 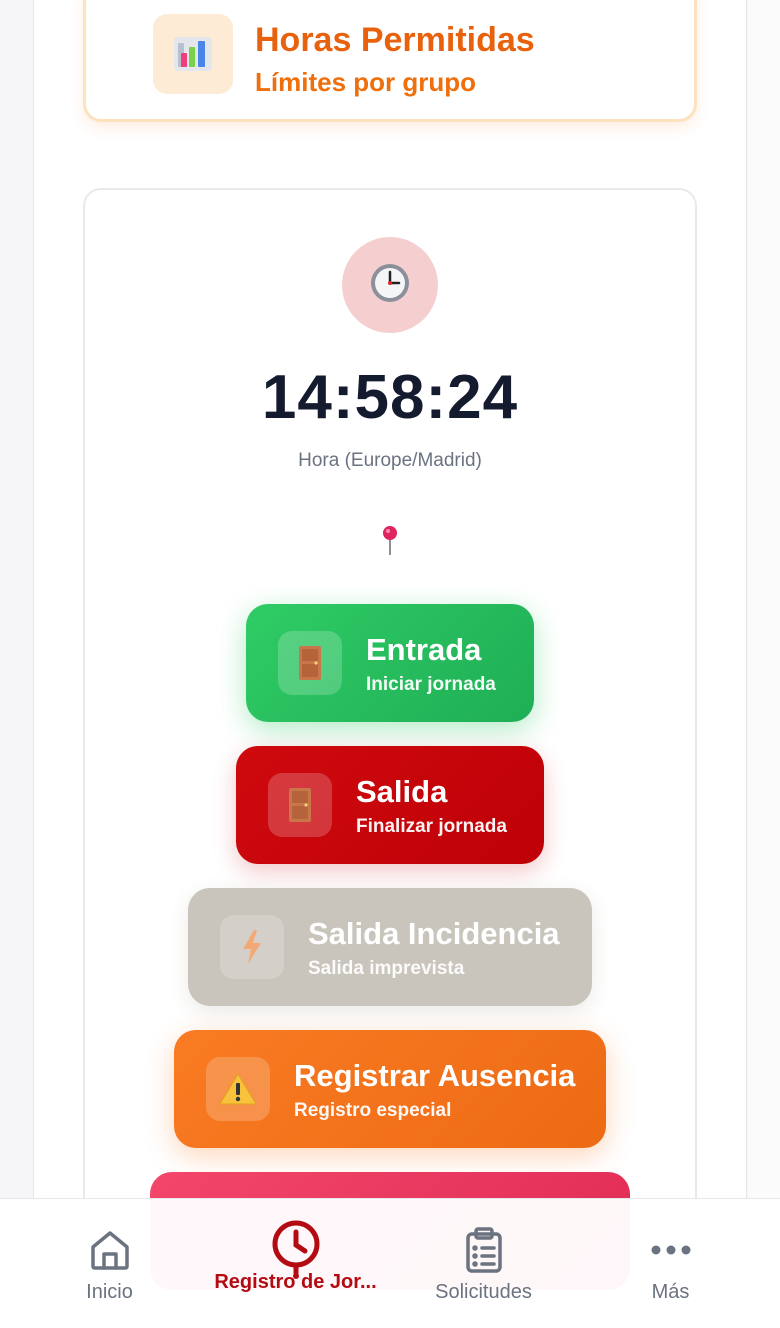 I want to click on allowed-hours-title: Horas Permitidas, so click(x=395, y=40).